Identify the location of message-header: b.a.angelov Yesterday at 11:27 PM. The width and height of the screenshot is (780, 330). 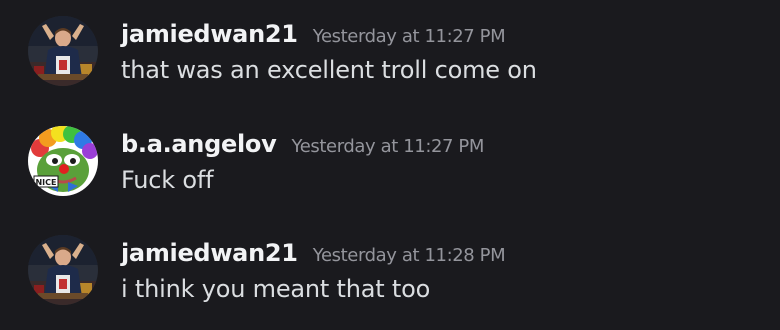
(302, 144).